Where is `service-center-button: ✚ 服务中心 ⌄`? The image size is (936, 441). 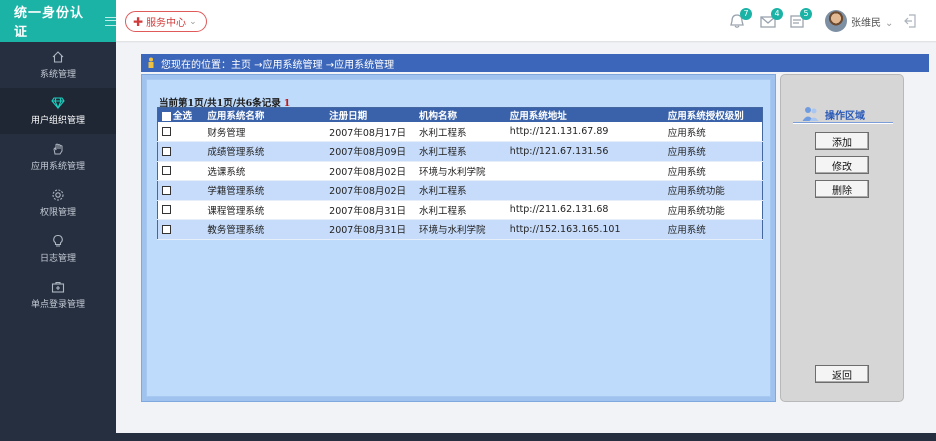 service-center-button: ✚ 服务中心 ⌄ is located at coordinates (166, 21).